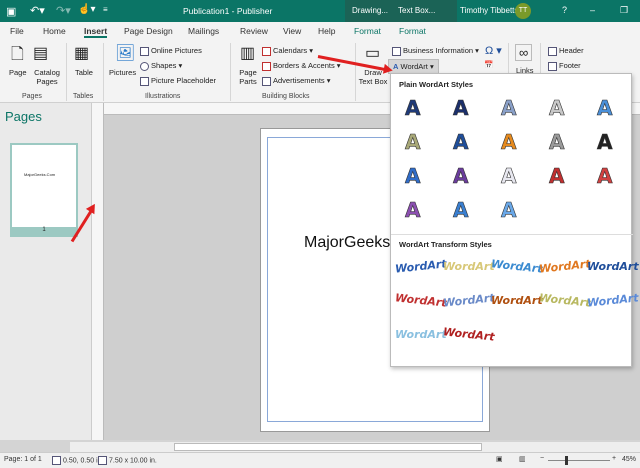  Describe the element at coordinates (56, 460) in the screenshot. I see `position-icon` at that location.